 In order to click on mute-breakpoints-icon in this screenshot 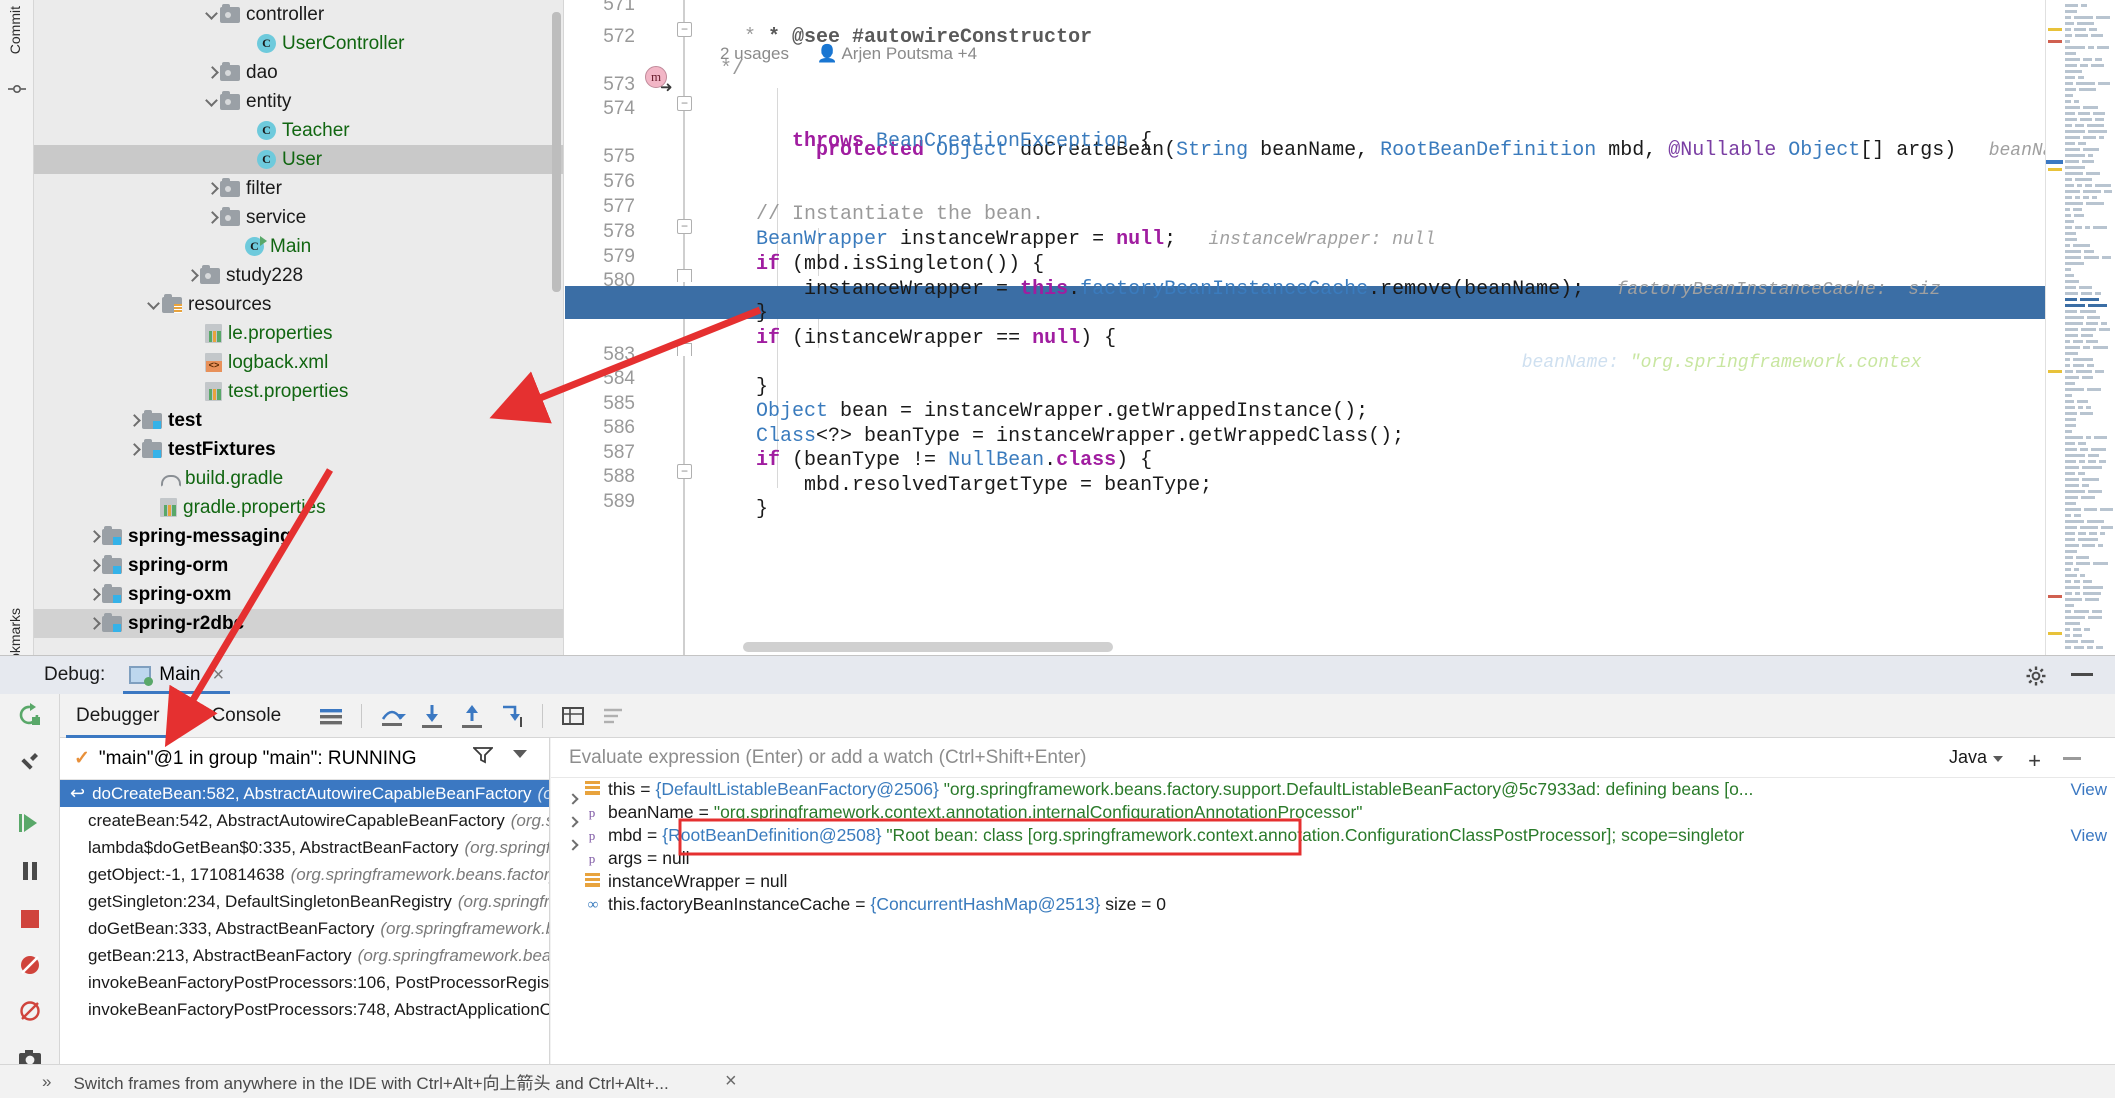, I will do `click(30, 965)`.